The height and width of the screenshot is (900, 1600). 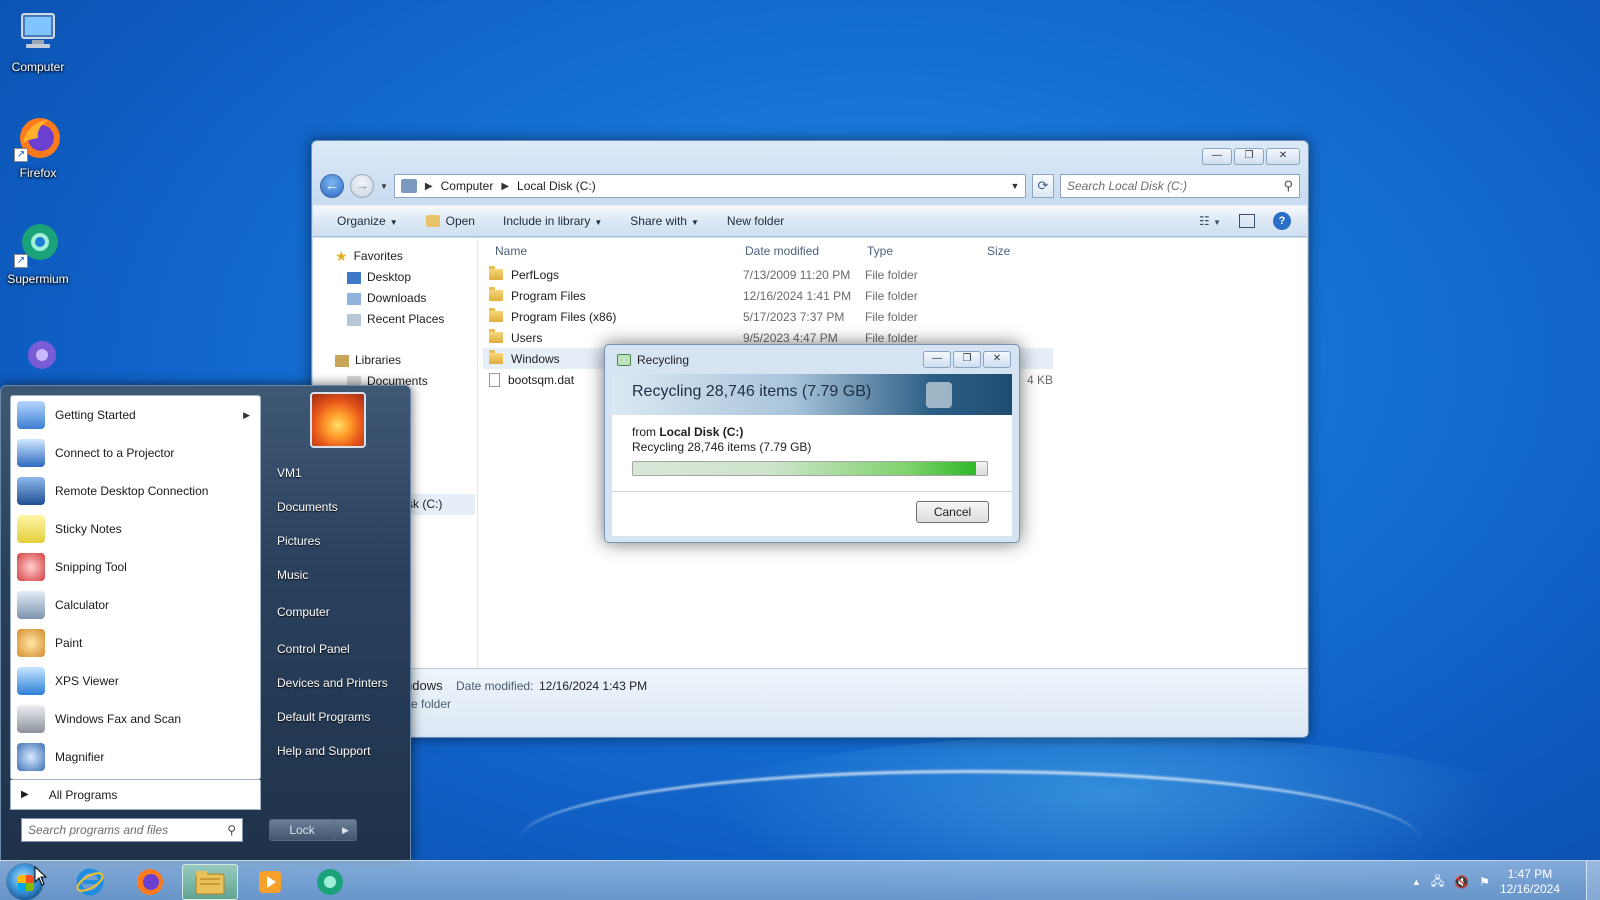 What do you see at coordinates (806, 251) in the screenshot?
I see `column-date-modified: Date modified` at bounding box center [806, 251].